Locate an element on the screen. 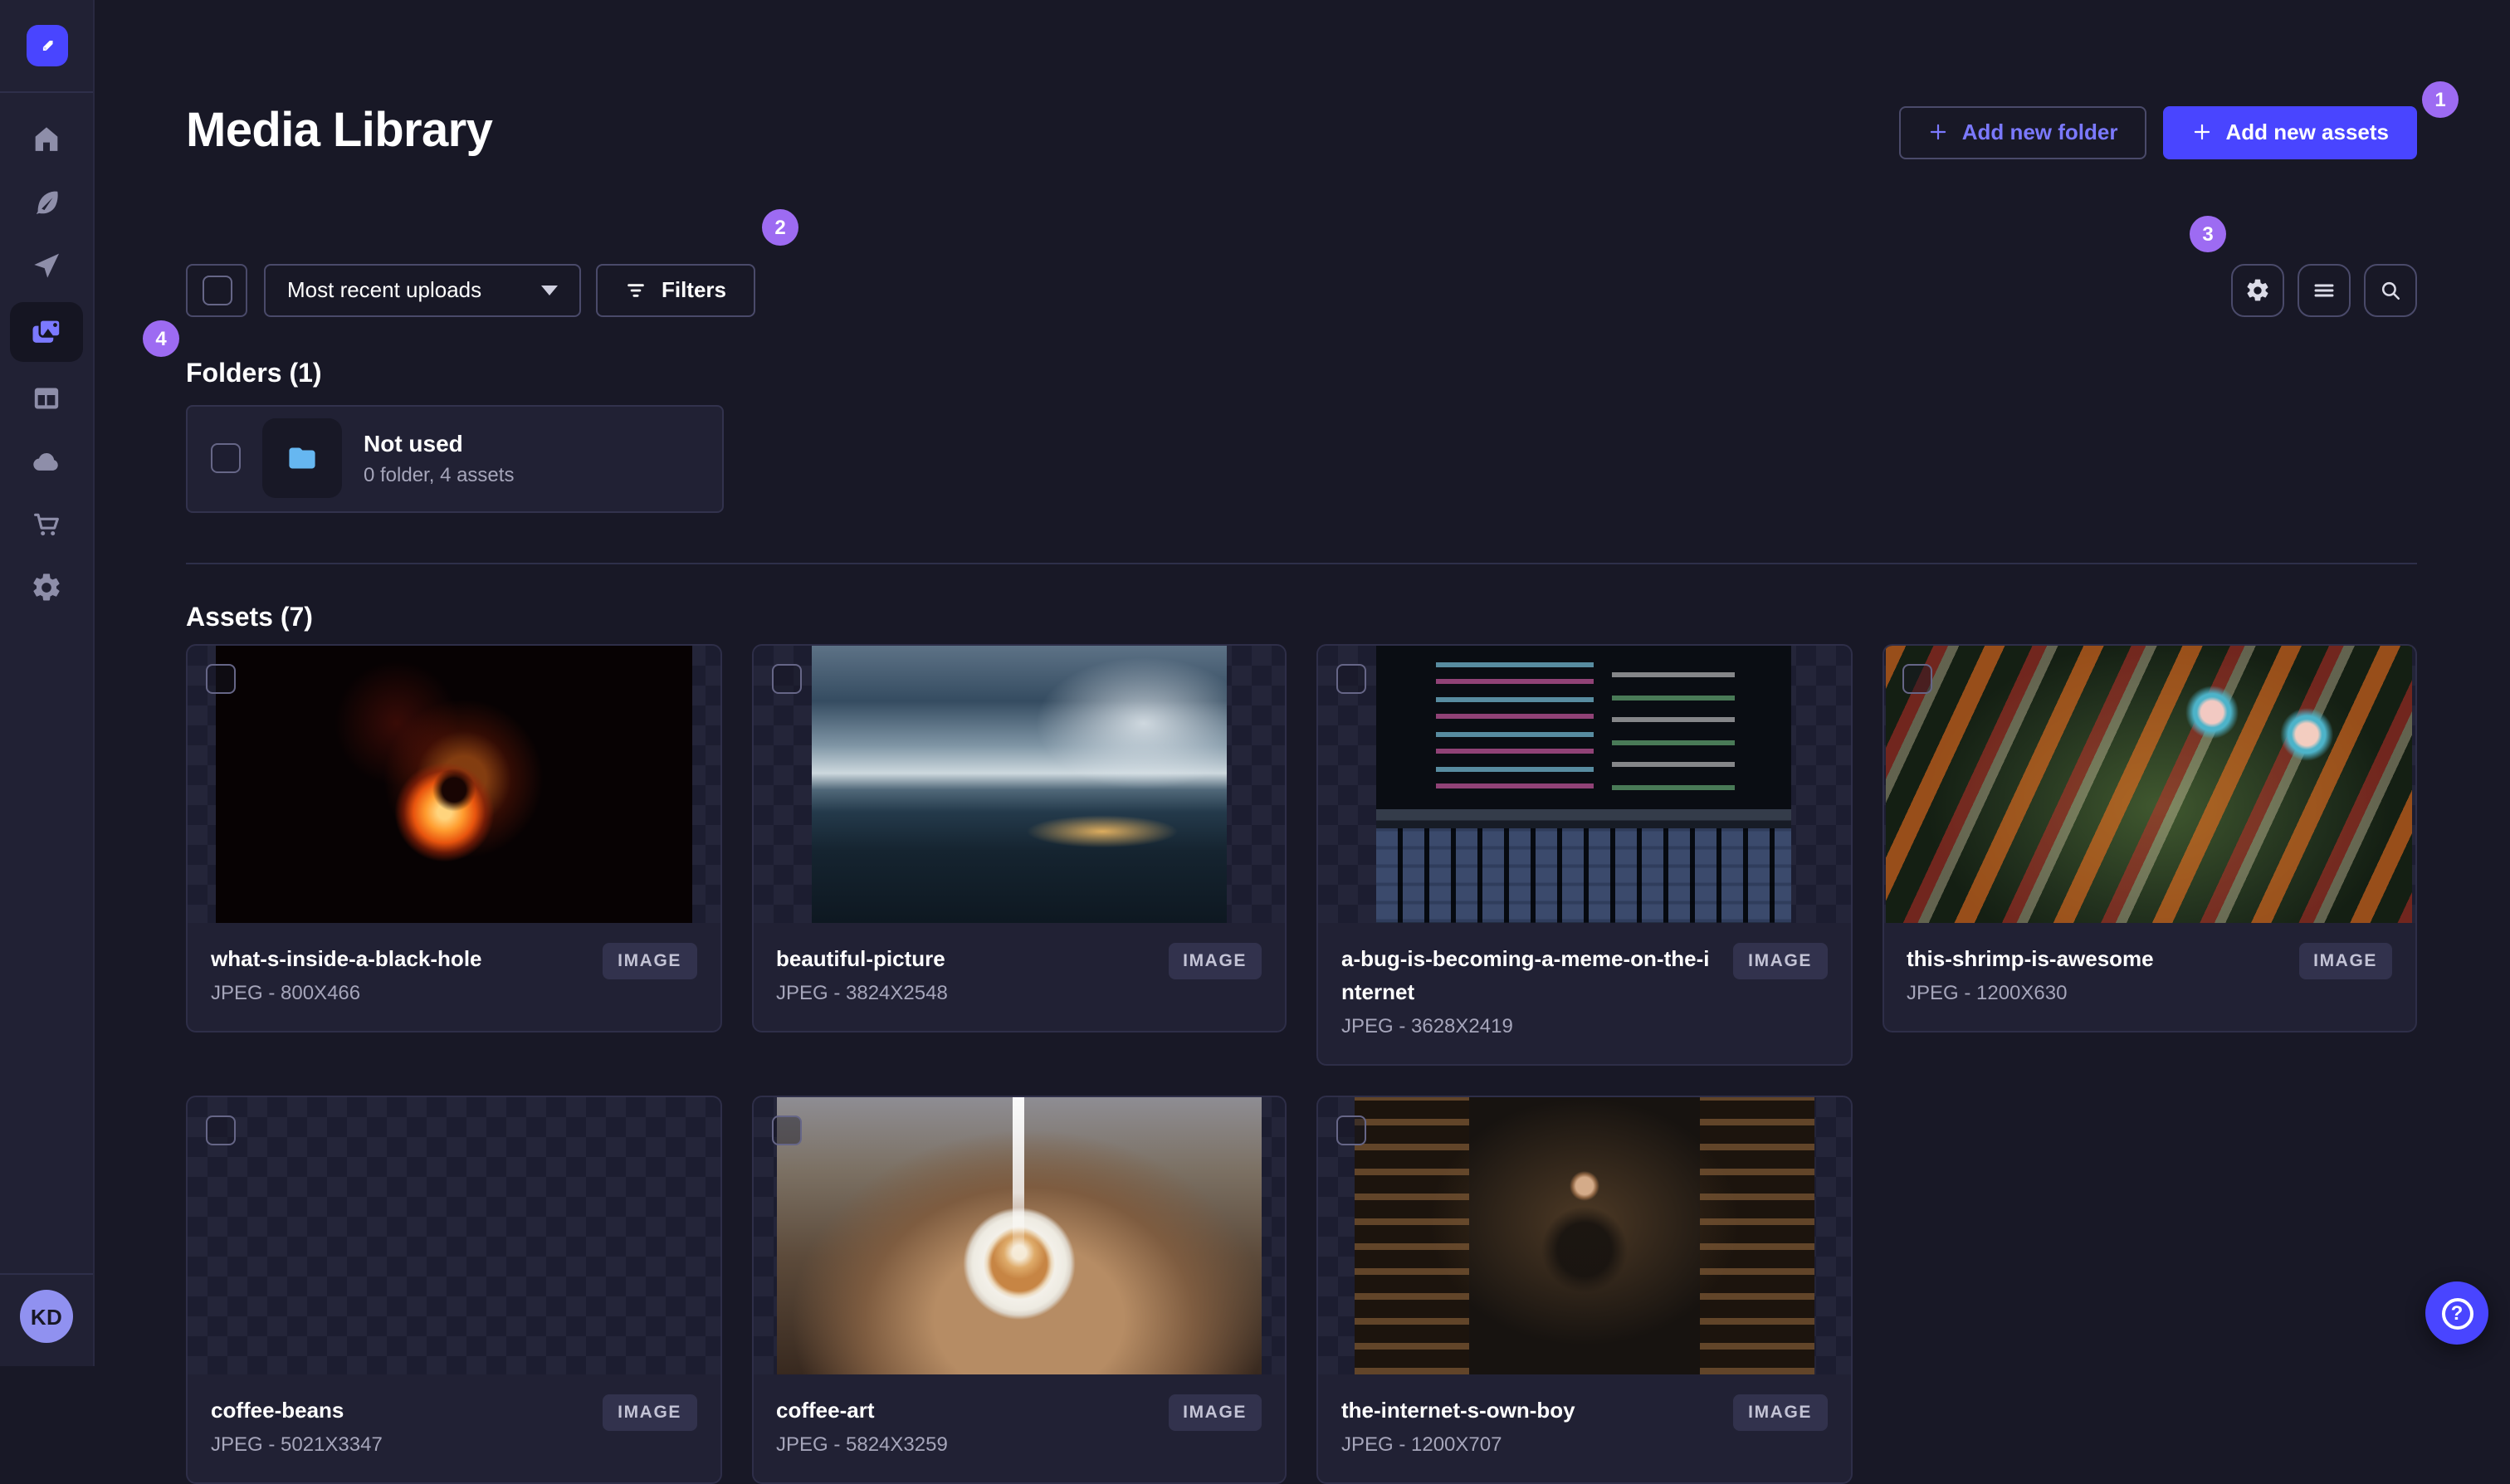  asset-text: beautiful-picture JPEG - 3824X2548 is located at coordinates (862, 973).